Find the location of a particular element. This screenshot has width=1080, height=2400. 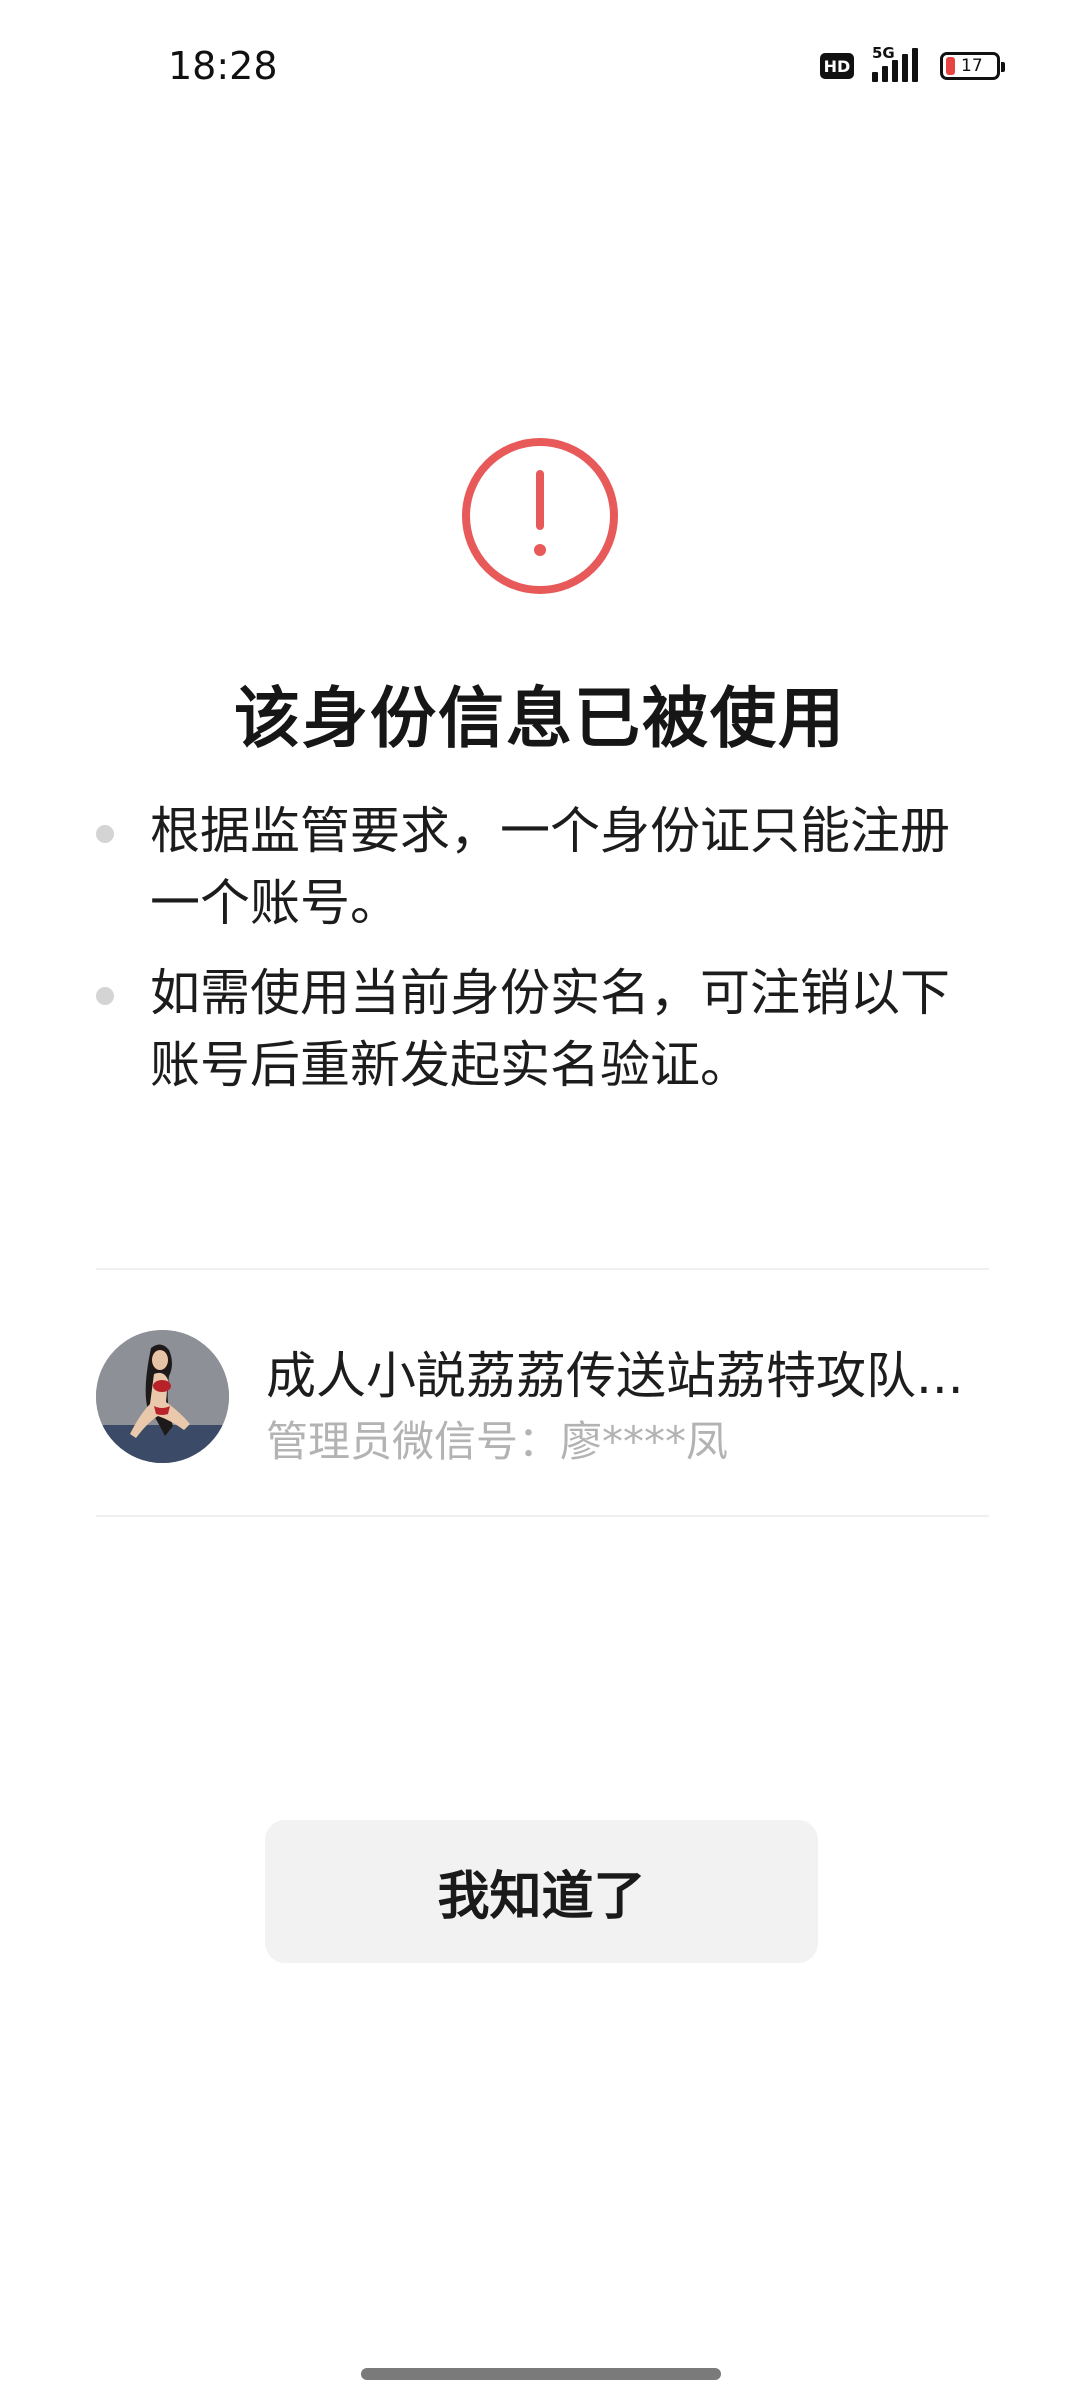

admin-wechat-id: 管理员微信号：廖****凤 is located at coordinates (497, 1441).